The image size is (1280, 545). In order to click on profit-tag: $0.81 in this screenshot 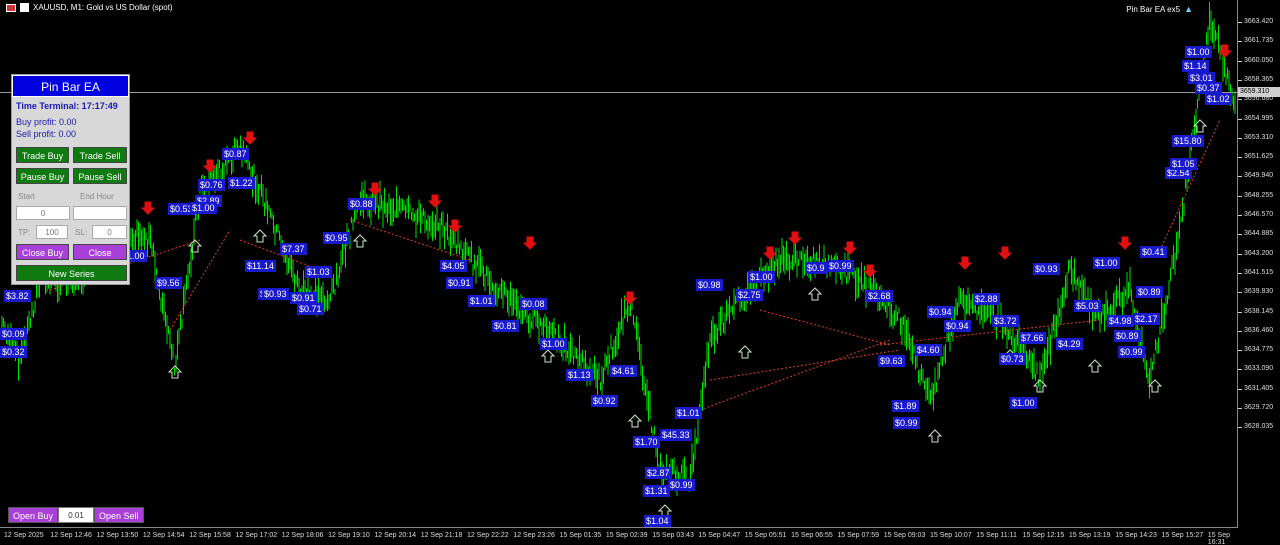, I will do `click(505, 326)`.